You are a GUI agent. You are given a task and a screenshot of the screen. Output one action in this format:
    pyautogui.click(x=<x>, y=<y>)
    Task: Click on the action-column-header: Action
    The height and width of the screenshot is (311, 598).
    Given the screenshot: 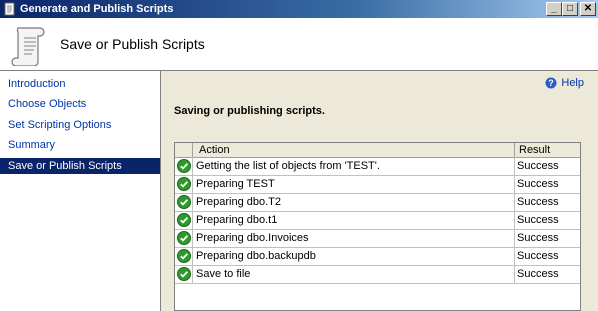 What is the action you would take?
    pyautogui.click(x=354, y=150)
    